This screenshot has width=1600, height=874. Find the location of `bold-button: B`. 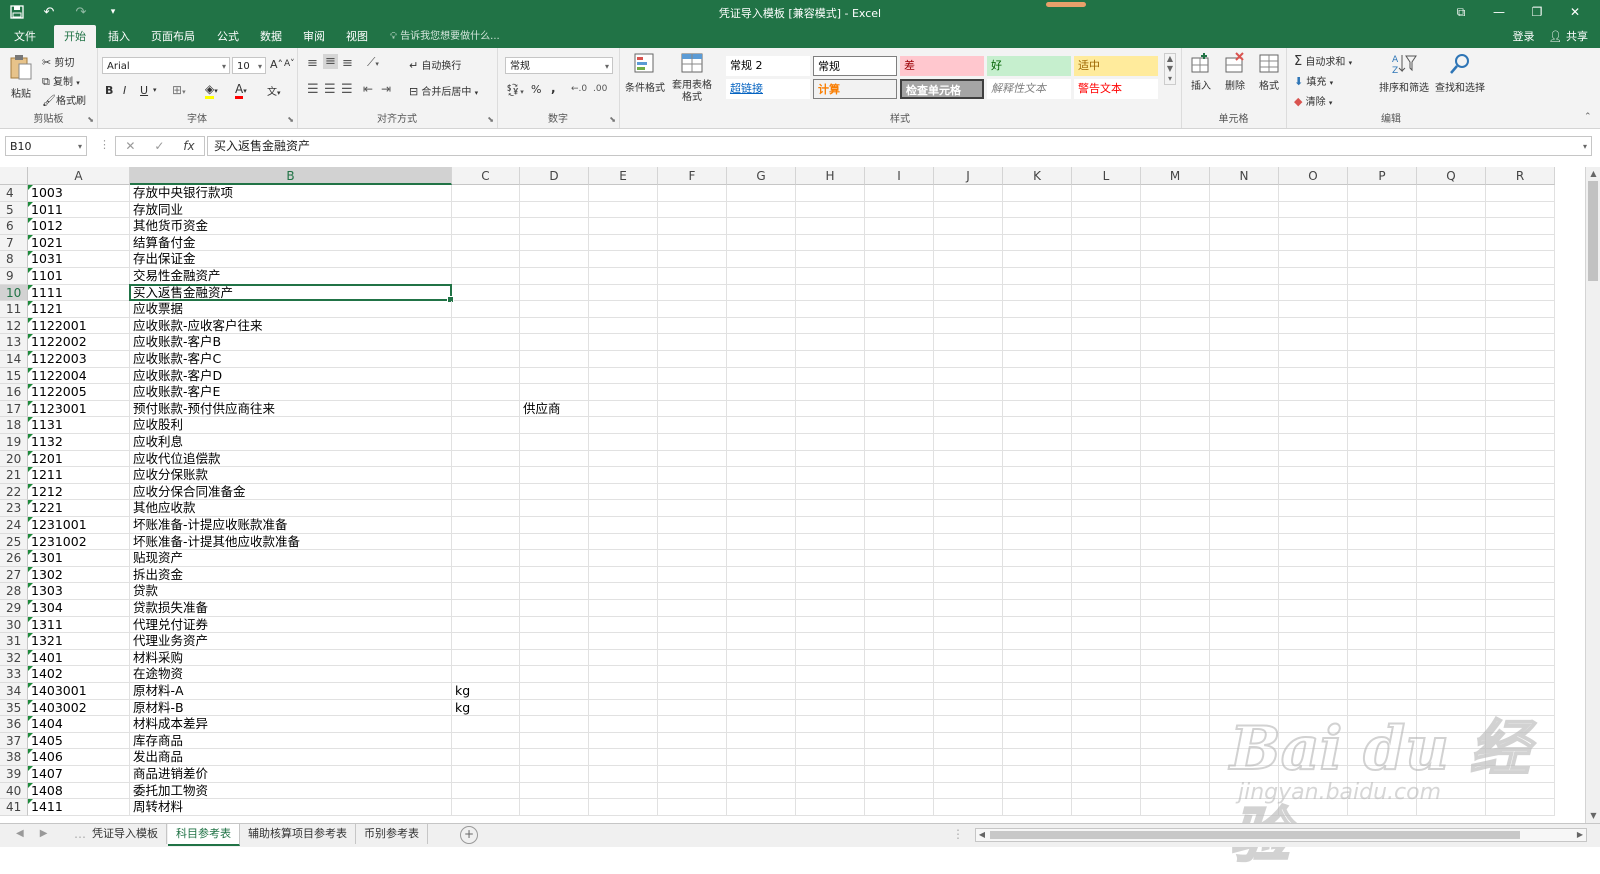

bold-button: B is located at coordinates (109, 90).